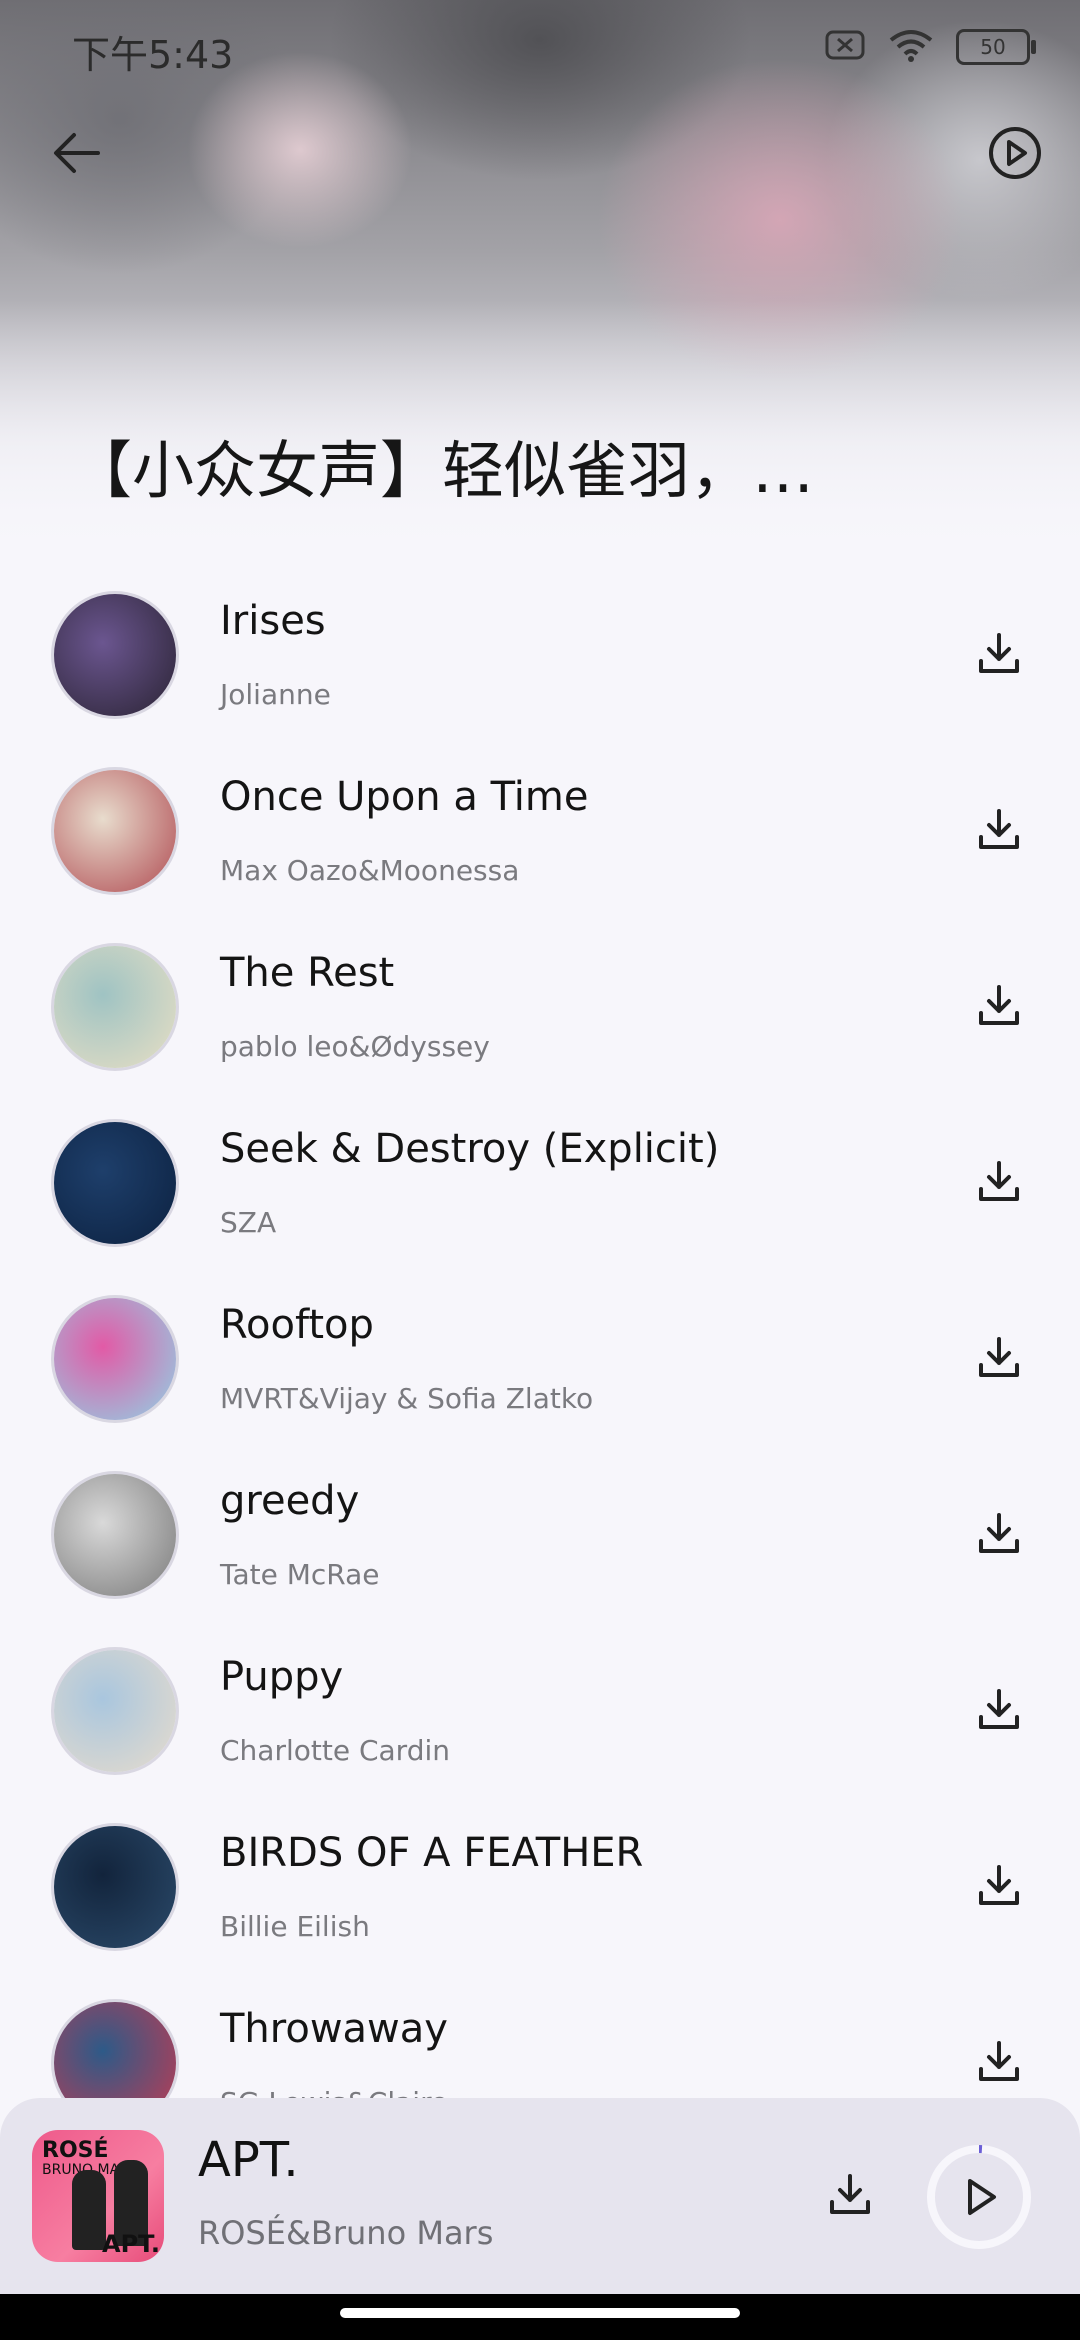 This screenshot has width=1080, height=2340. I want to click on song-row: Once Upon a Time Max Oazo&Moonessa, so click(540, 824).